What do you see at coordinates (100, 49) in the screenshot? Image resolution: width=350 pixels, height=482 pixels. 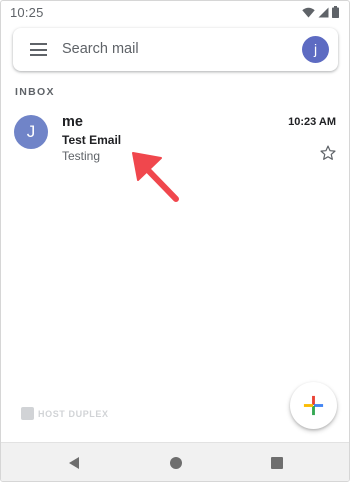 I see `search-input: Search mail` at bounding box center [100, 49].